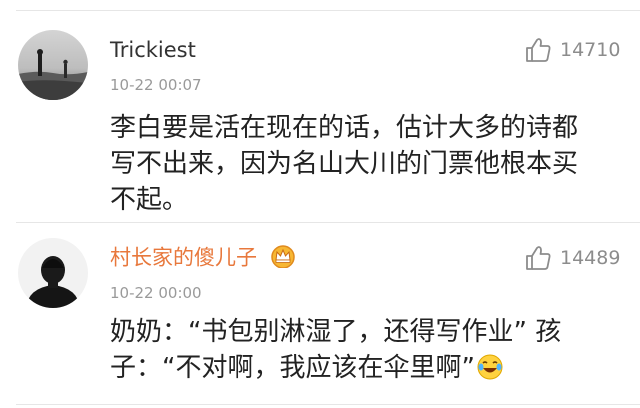 This screenshot has width=640, height=408. I want to click on username: 村长家的傻儿子, so click(203, 258).